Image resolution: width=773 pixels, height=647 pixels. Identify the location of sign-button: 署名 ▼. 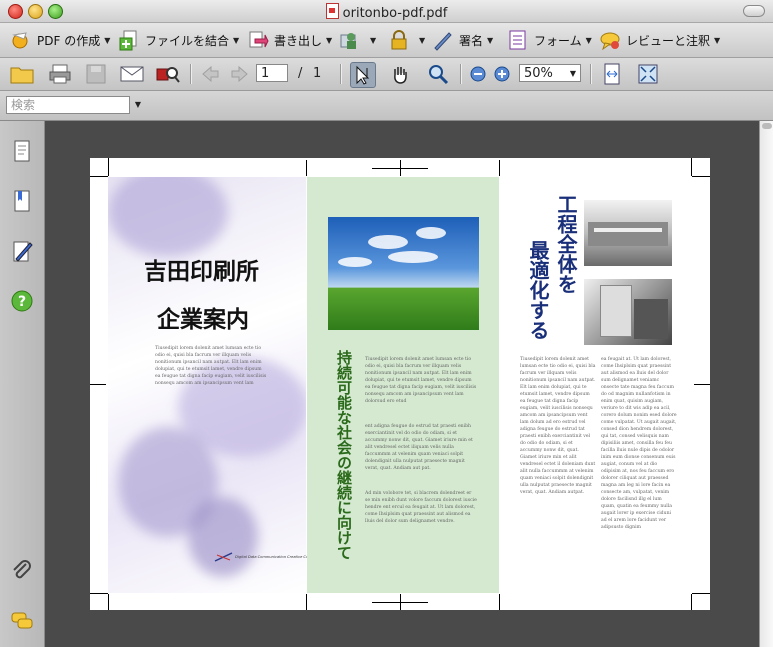
(462, 40).